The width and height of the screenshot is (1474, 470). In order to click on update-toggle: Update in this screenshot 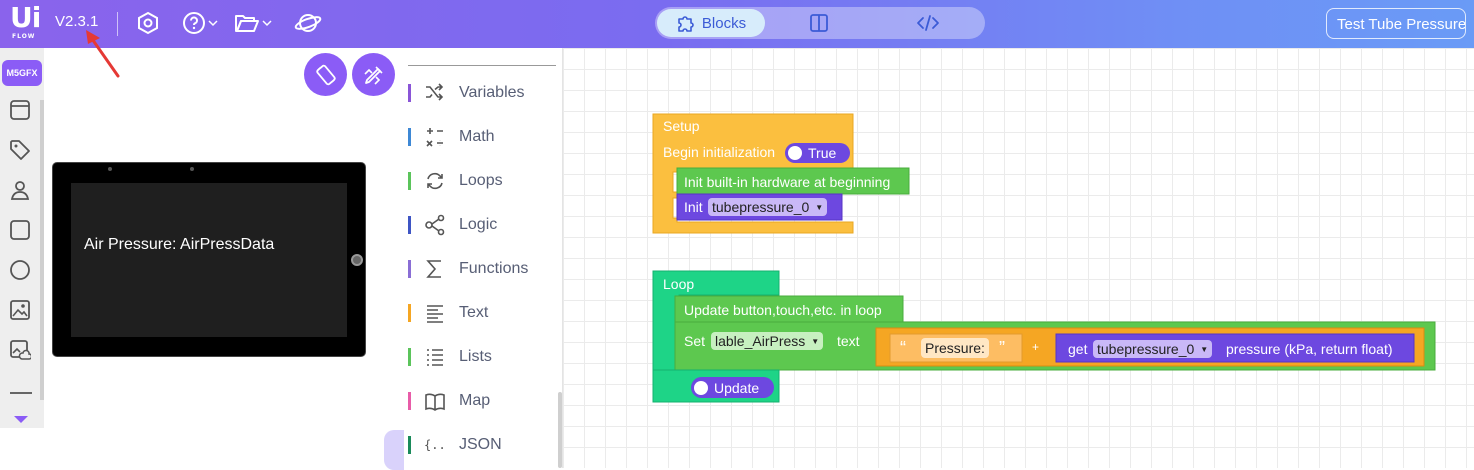, I will do `click(732, 387)`.